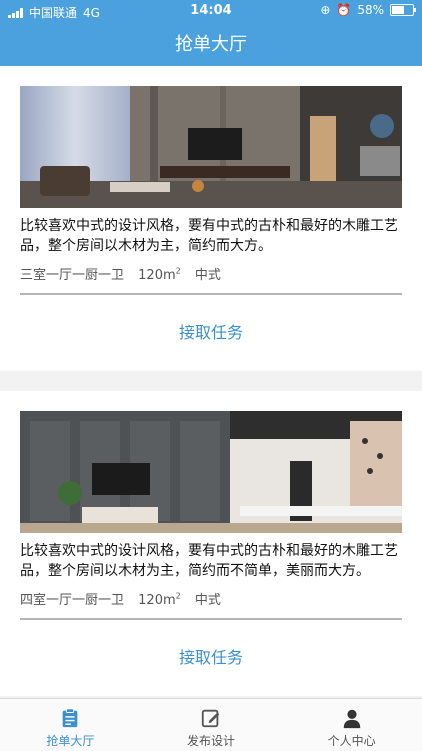 This screenshot has height=751, width=422. I want to click on edit-icon, so click(210, 718).